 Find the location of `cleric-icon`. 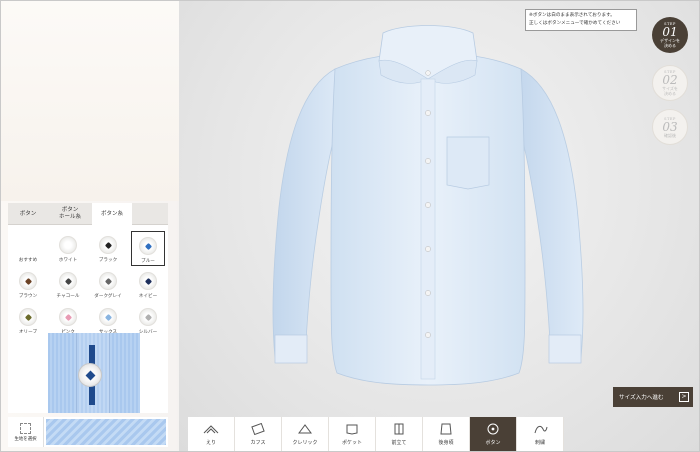

cleric-icon is located at coordinates (305, 429).